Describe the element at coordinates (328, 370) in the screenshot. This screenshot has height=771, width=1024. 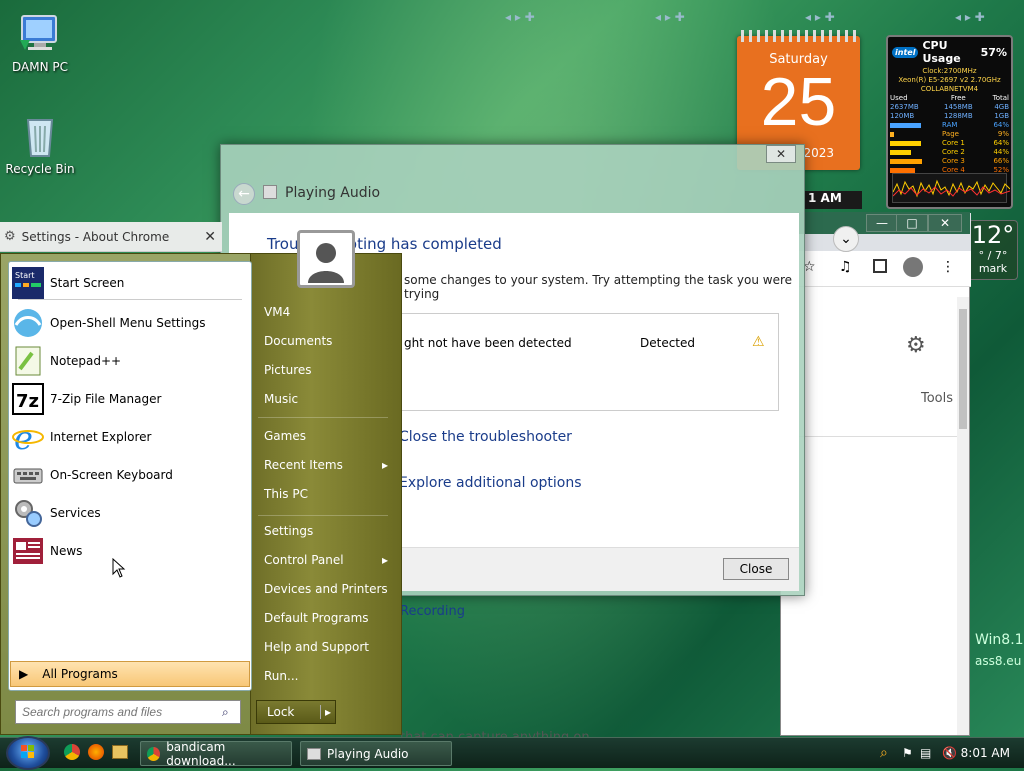
I see `start-menu-right-item: Pictures` at that location.